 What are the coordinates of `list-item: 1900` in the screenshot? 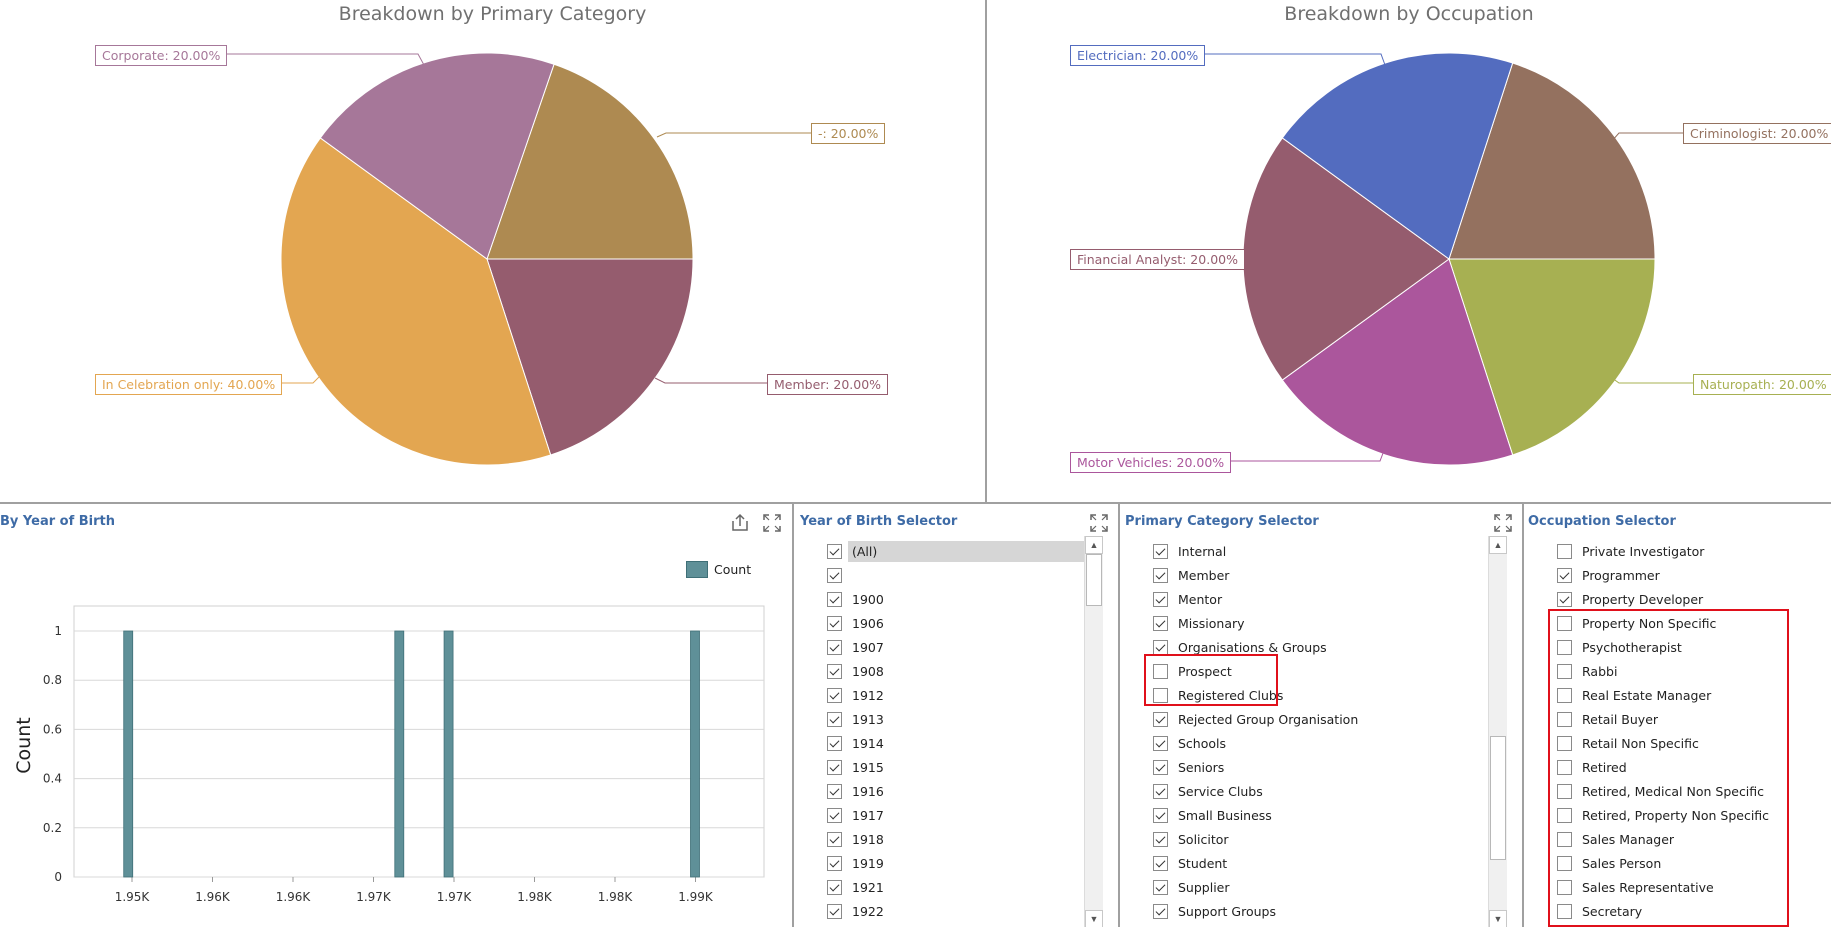 It's located at (855, 599).